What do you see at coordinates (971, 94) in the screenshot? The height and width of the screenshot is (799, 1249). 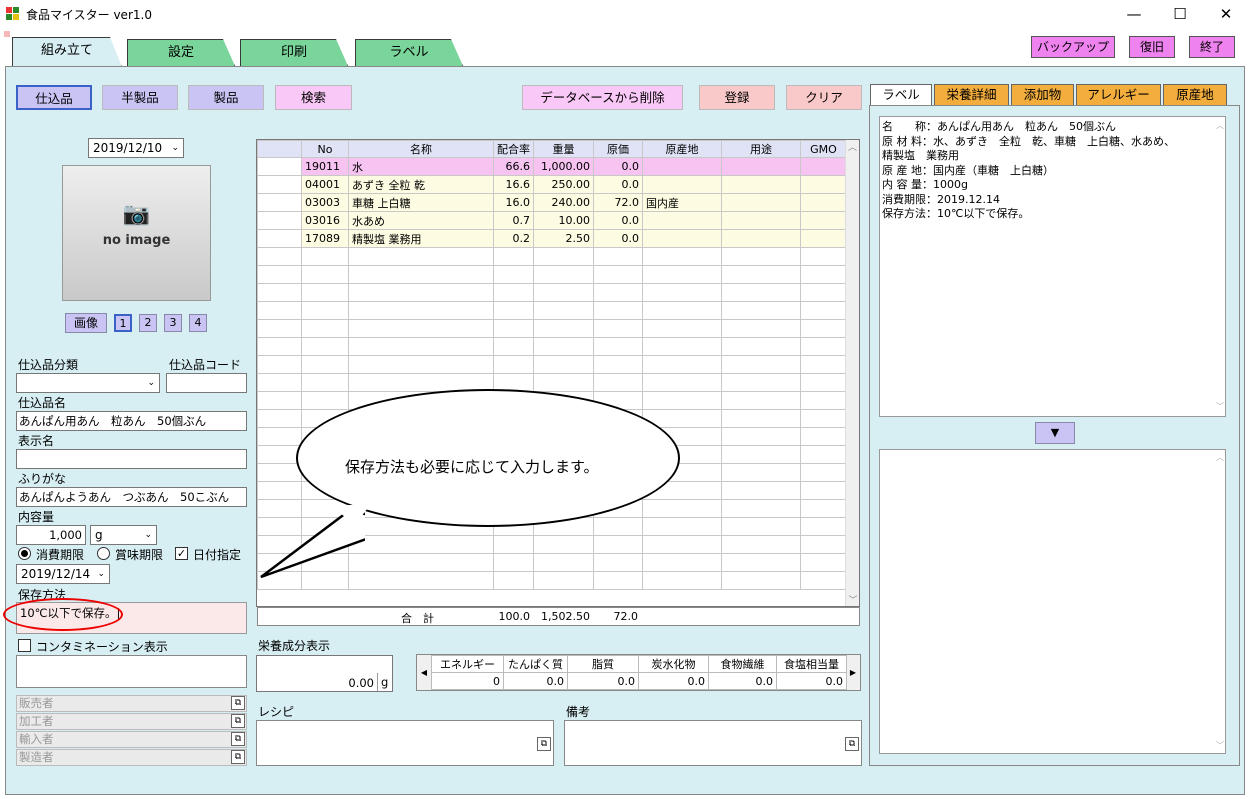 I see `rtab-nutrition: 栄養詳細` at bounding box center [971, 94].